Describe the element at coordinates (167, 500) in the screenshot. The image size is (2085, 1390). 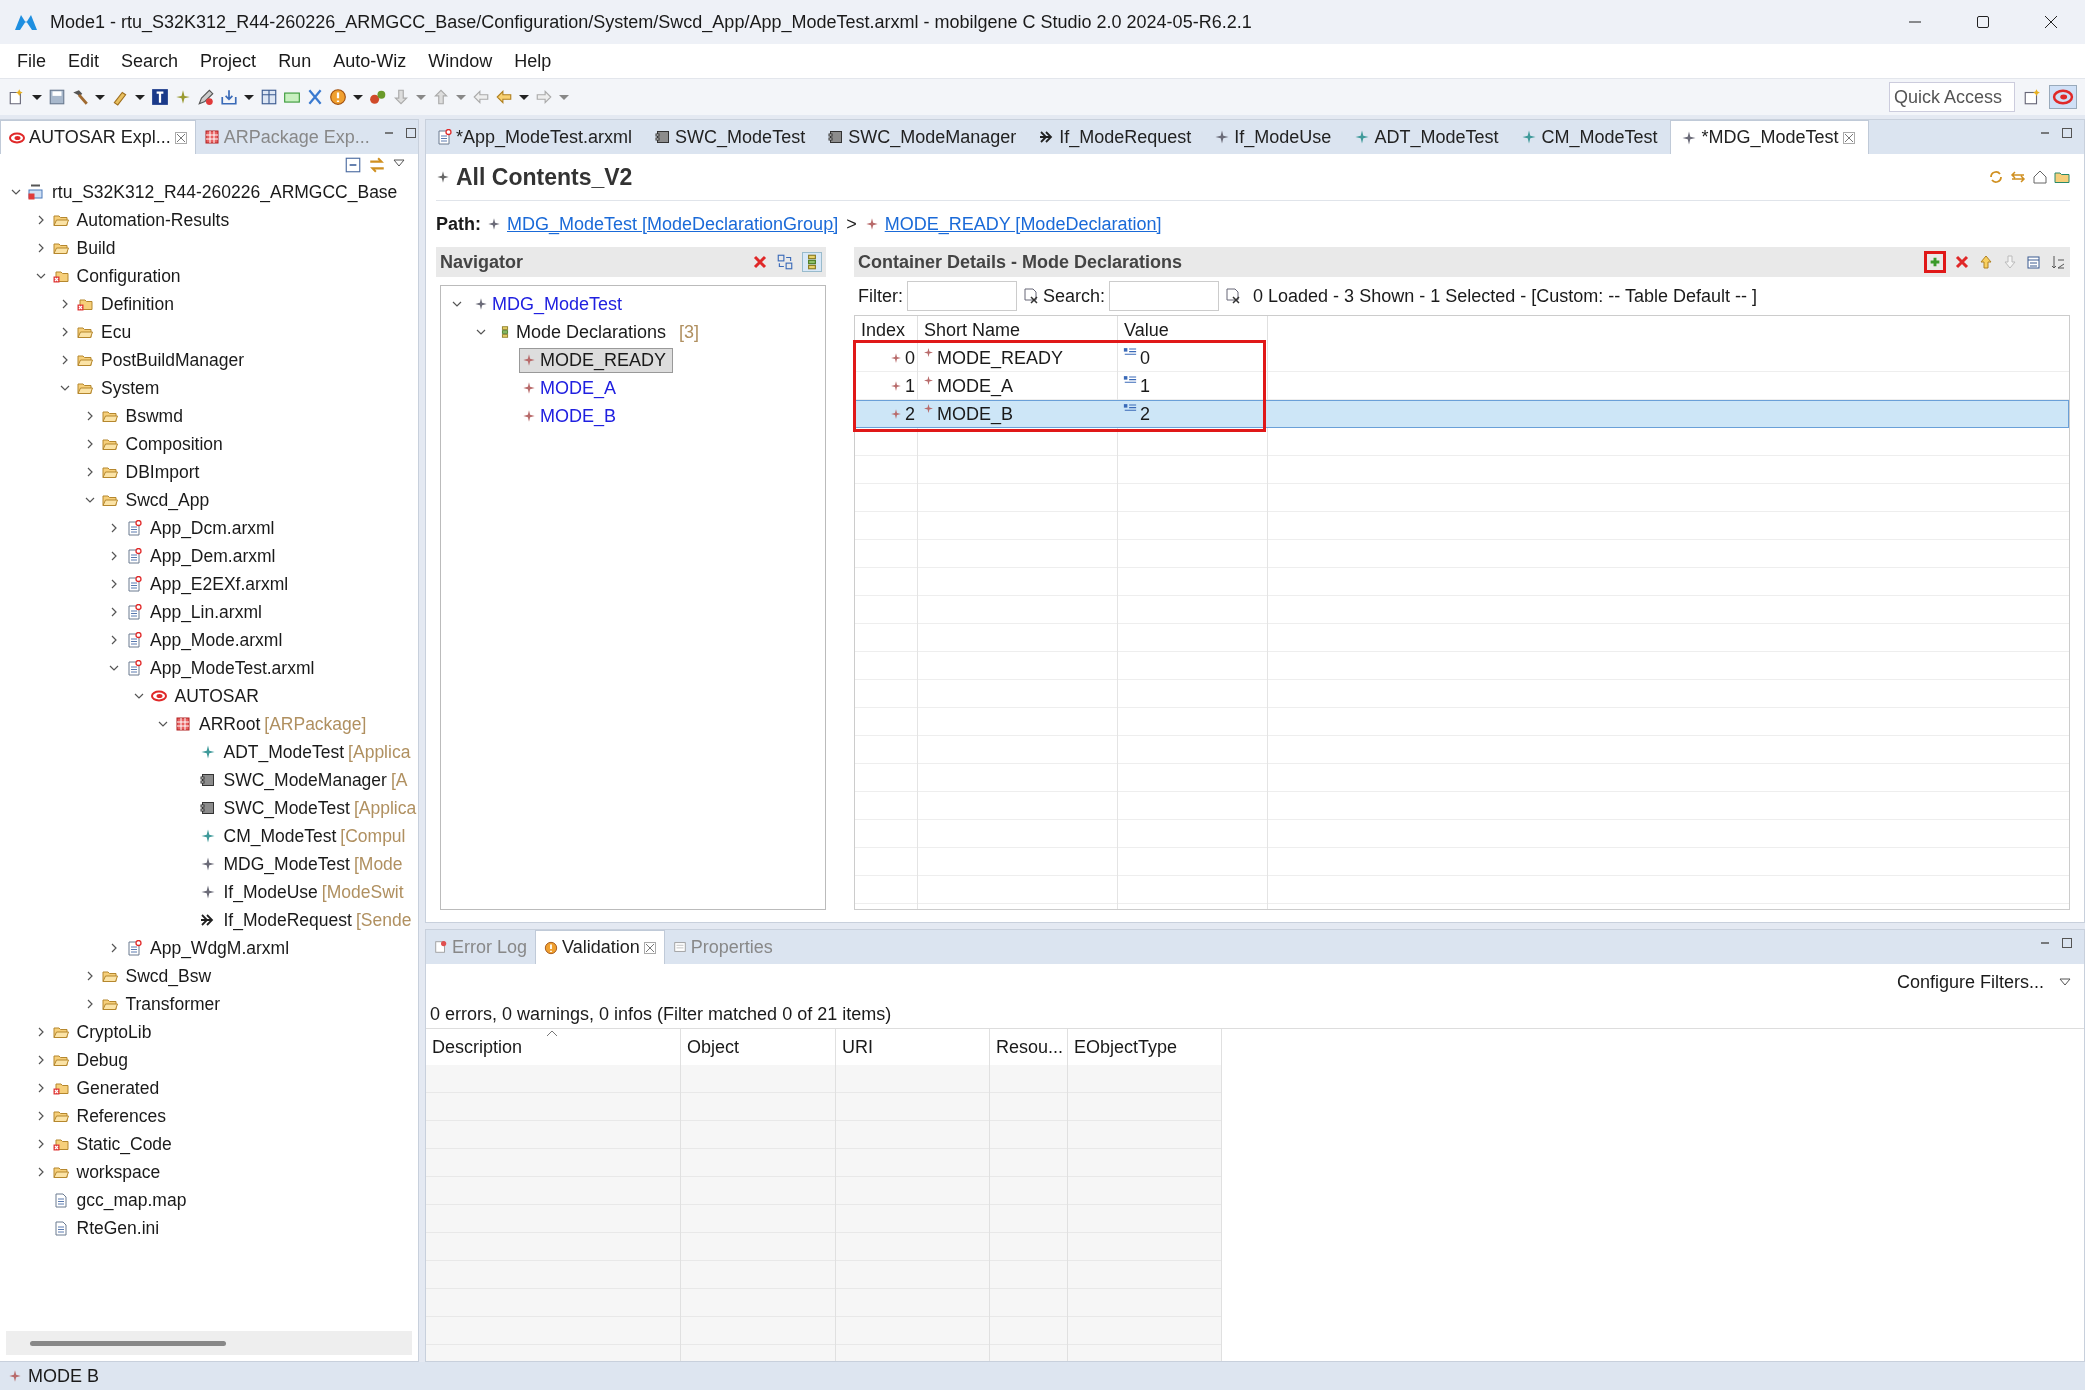
I see `tree-item: Swcd_App` at that location.